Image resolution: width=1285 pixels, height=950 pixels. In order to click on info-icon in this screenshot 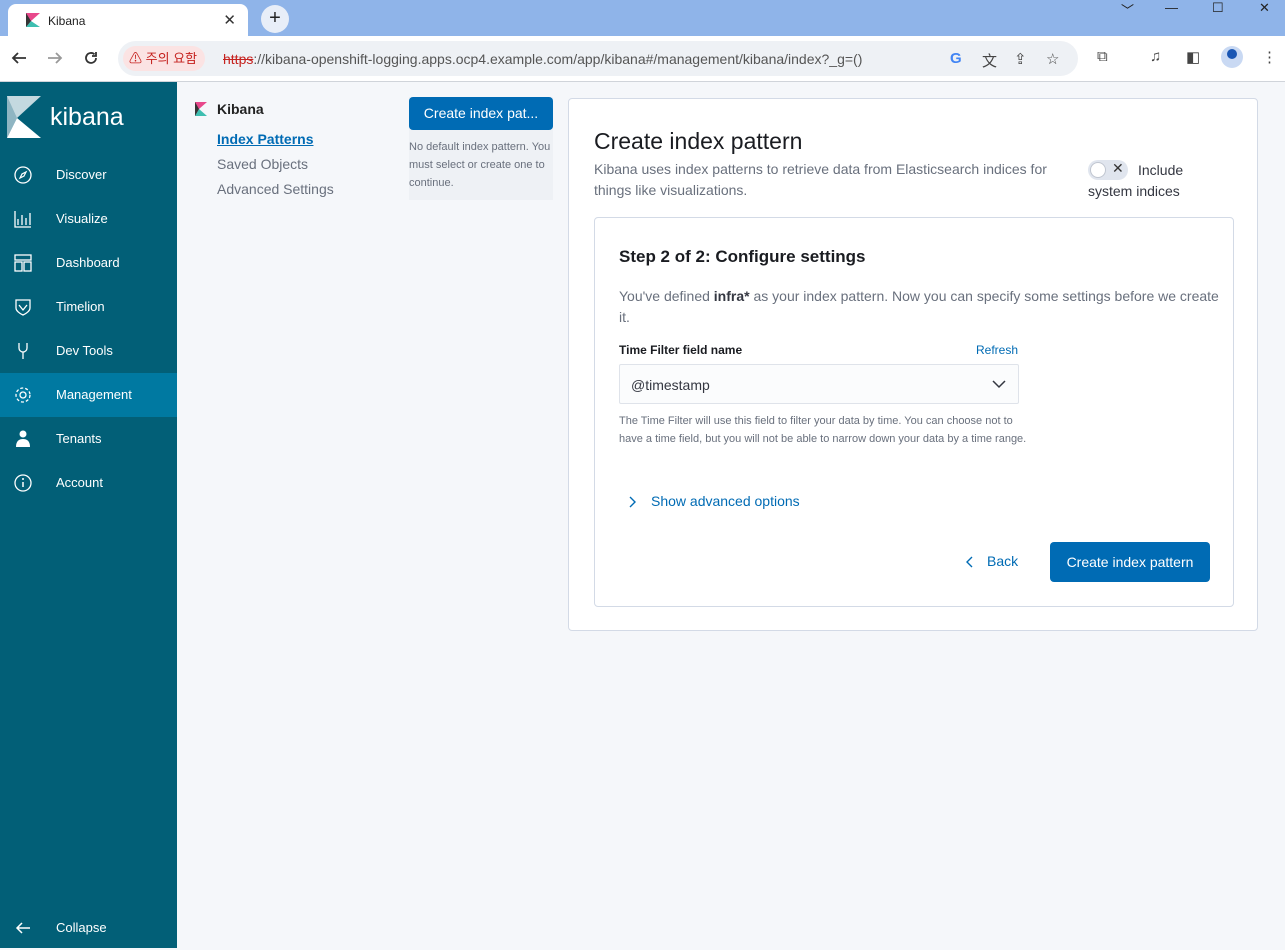, I will do `click(23, 483)`.